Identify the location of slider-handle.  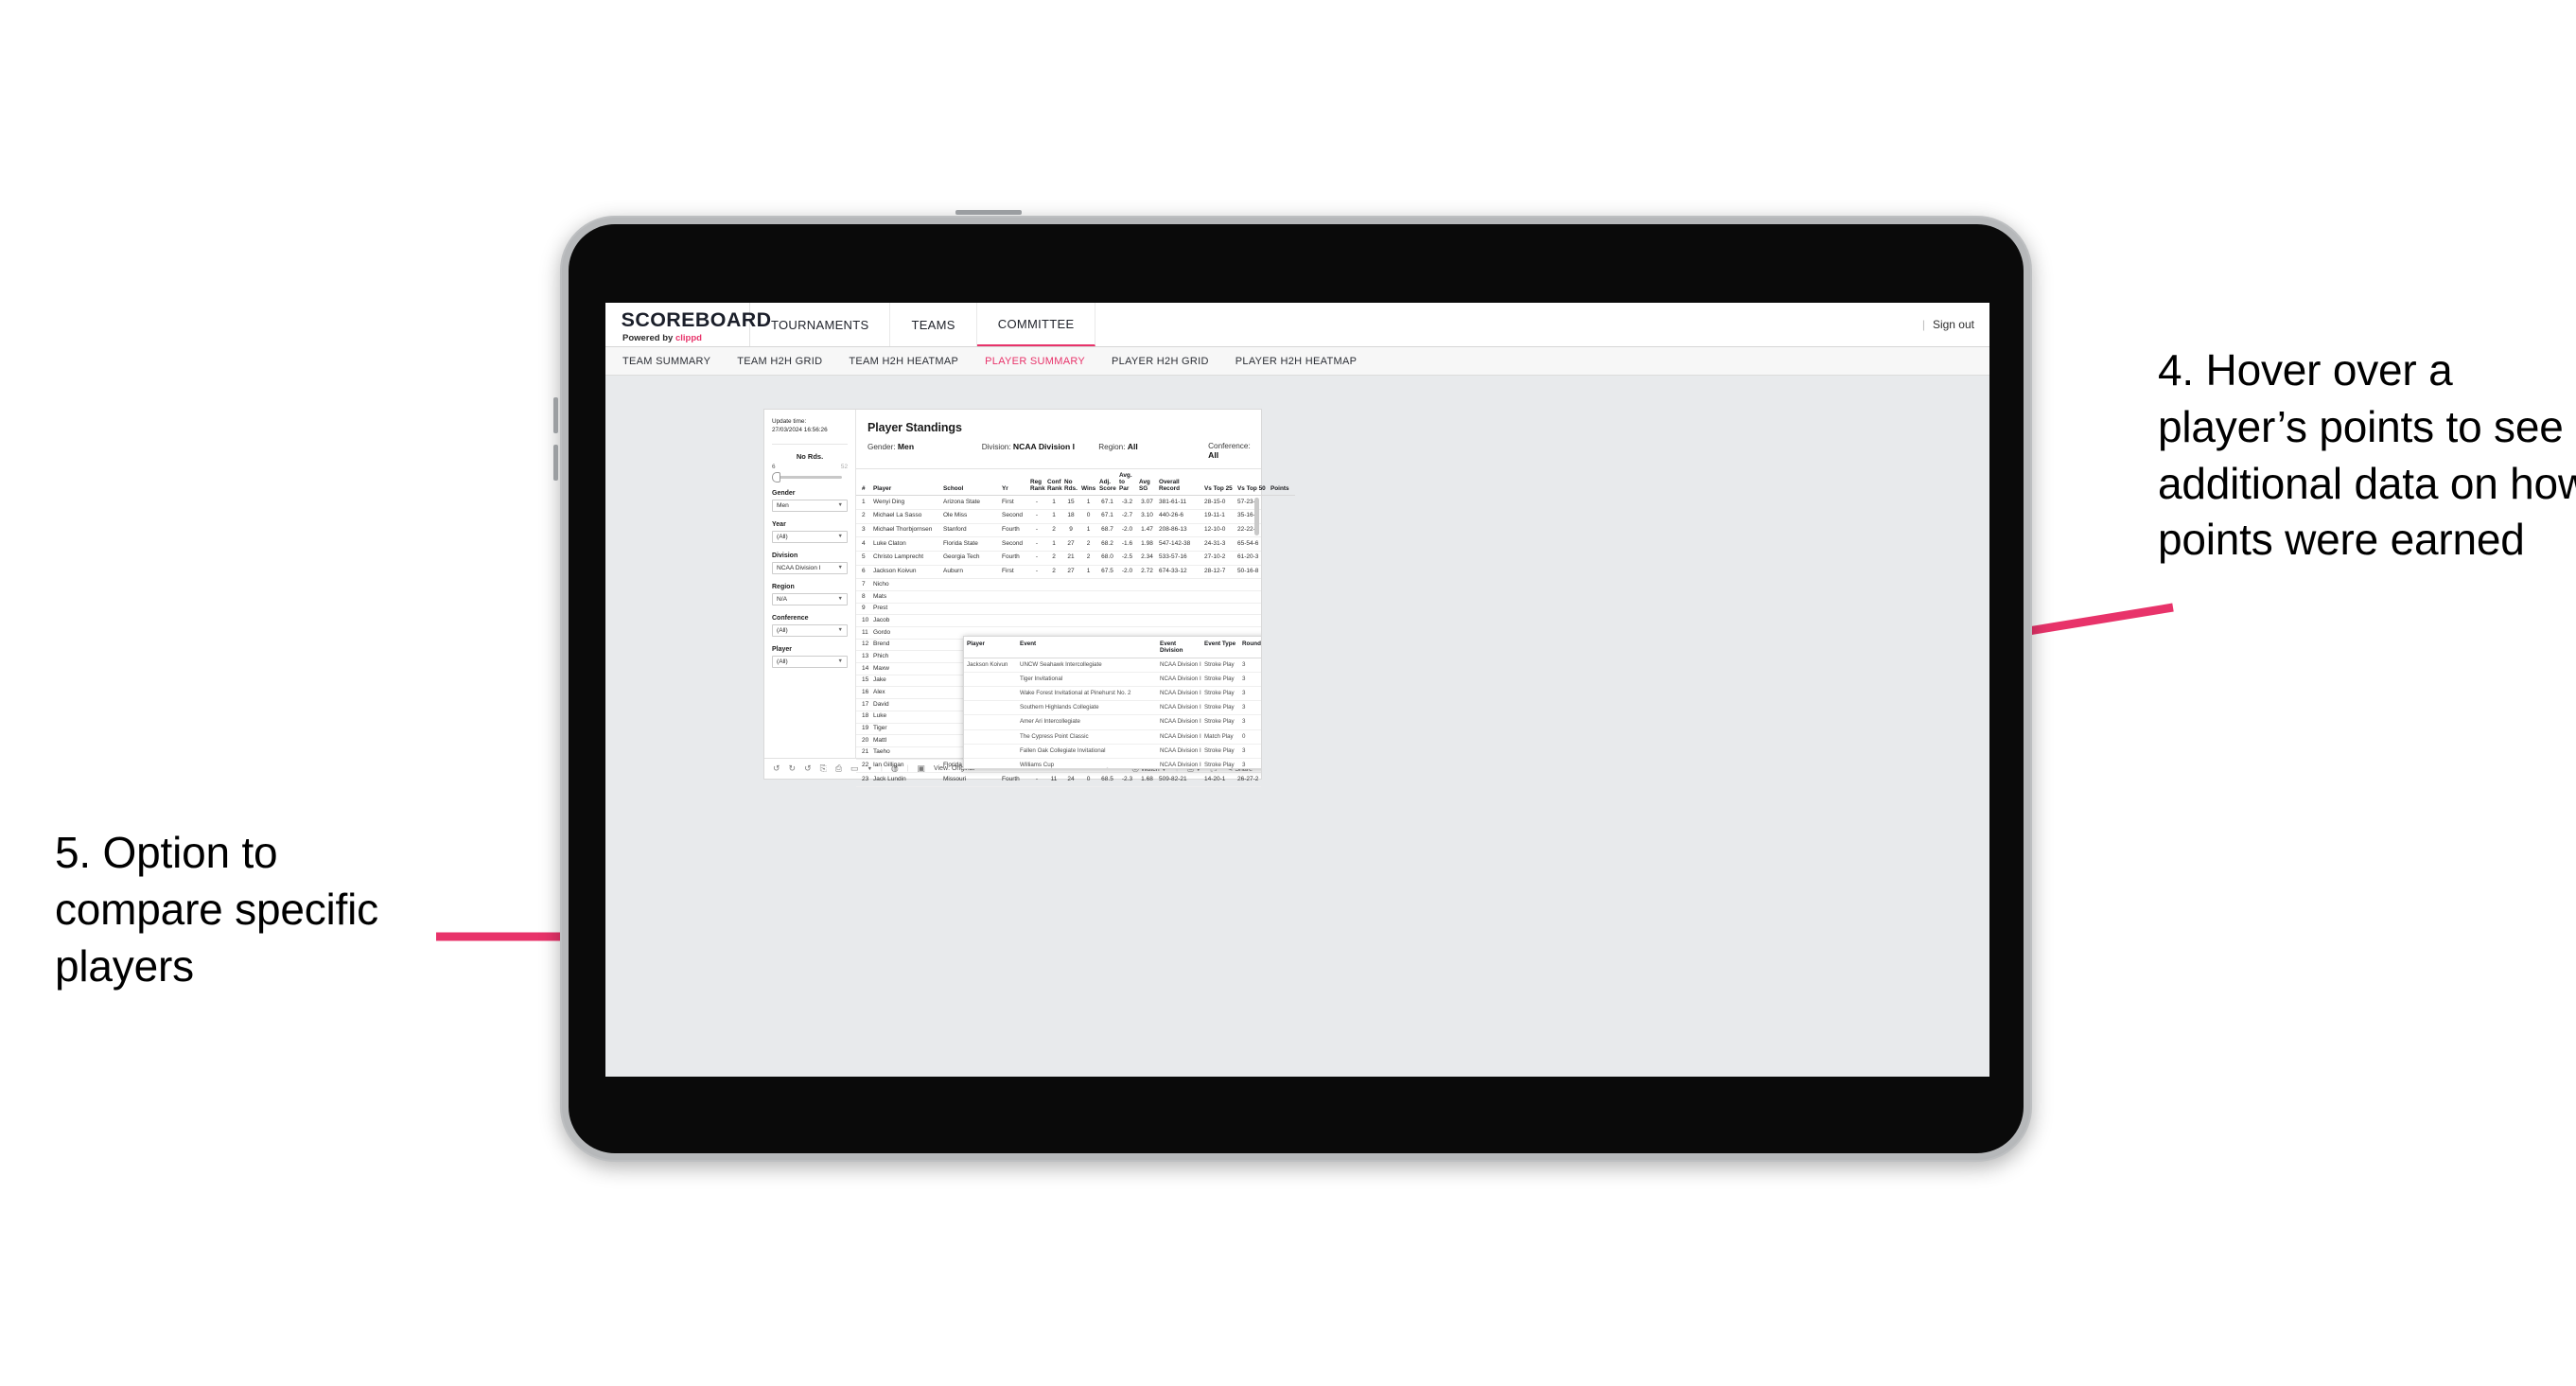
(776, 476).